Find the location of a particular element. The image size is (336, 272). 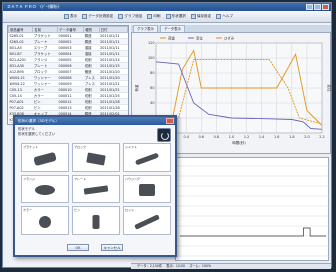

shape-option: プレート is located at coordinates (96, 189).